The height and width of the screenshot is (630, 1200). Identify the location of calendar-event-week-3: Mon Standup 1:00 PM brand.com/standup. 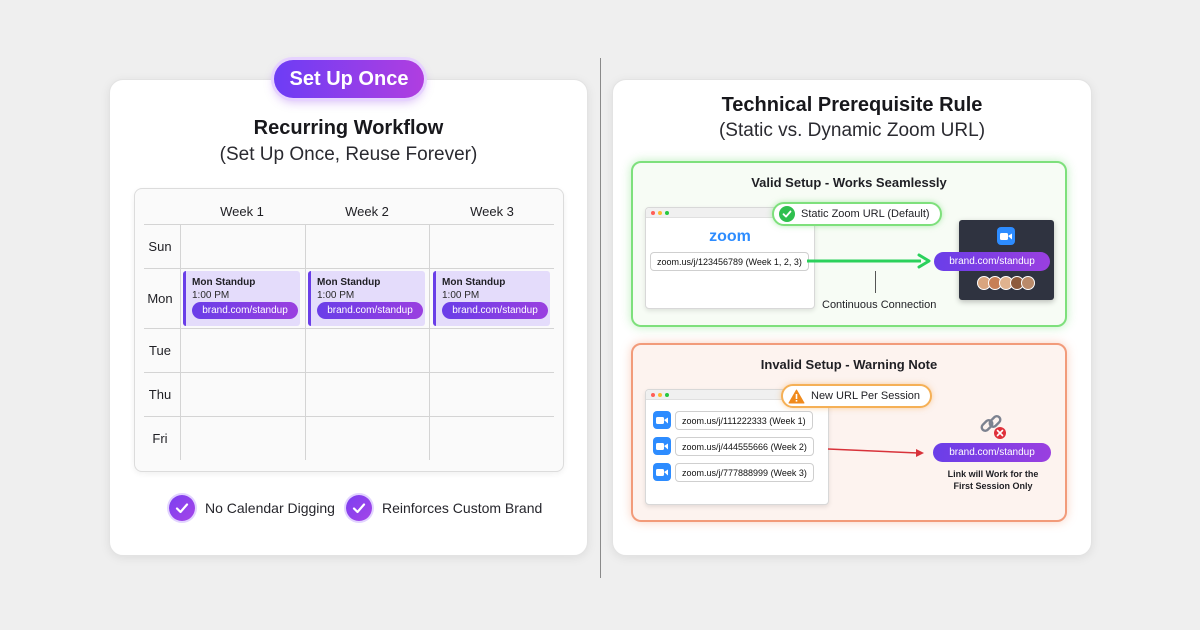
(491, 298).